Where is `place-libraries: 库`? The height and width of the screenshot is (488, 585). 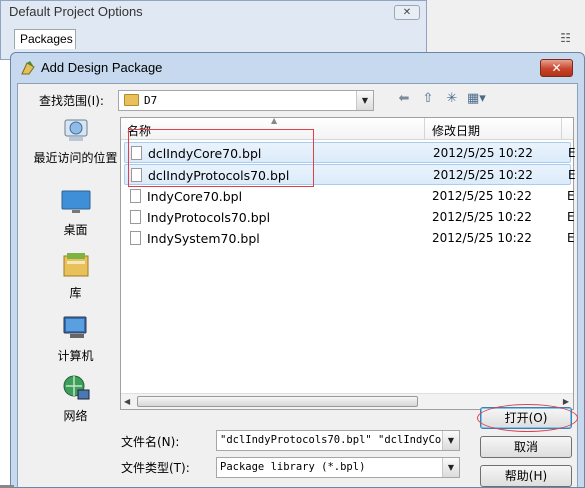
place-libraries: 库 is located at coordinates (75, 274).